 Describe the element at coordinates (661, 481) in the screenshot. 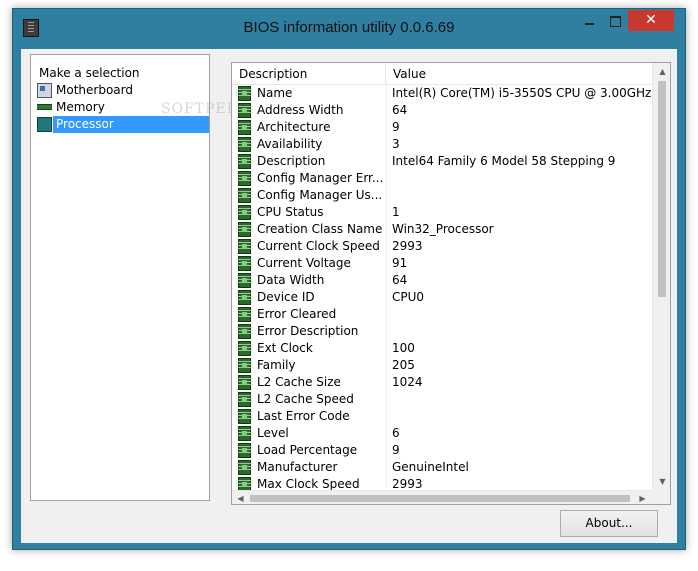

I see `scroll-down-icon: ▼` at that location.